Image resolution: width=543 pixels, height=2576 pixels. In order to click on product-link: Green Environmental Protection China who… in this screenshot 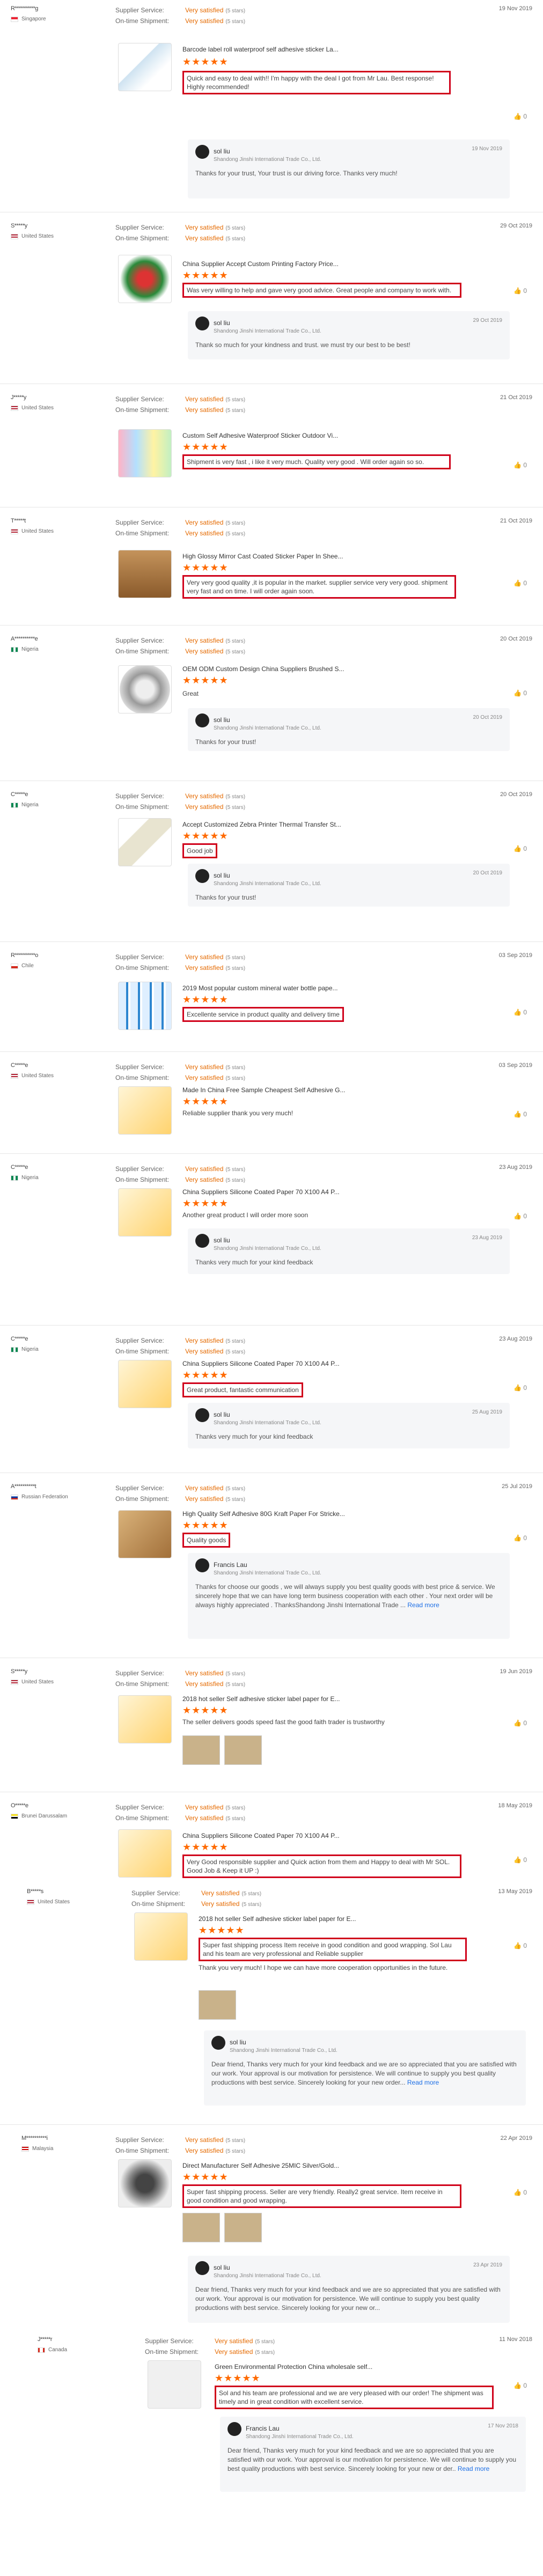, I will do `click(293, 2367)`.